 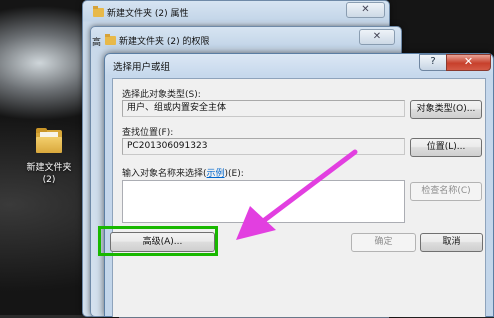 I want to click on object-names-label: 输入对象名称来选择(示例)(E):, so click(x=183, y=174).